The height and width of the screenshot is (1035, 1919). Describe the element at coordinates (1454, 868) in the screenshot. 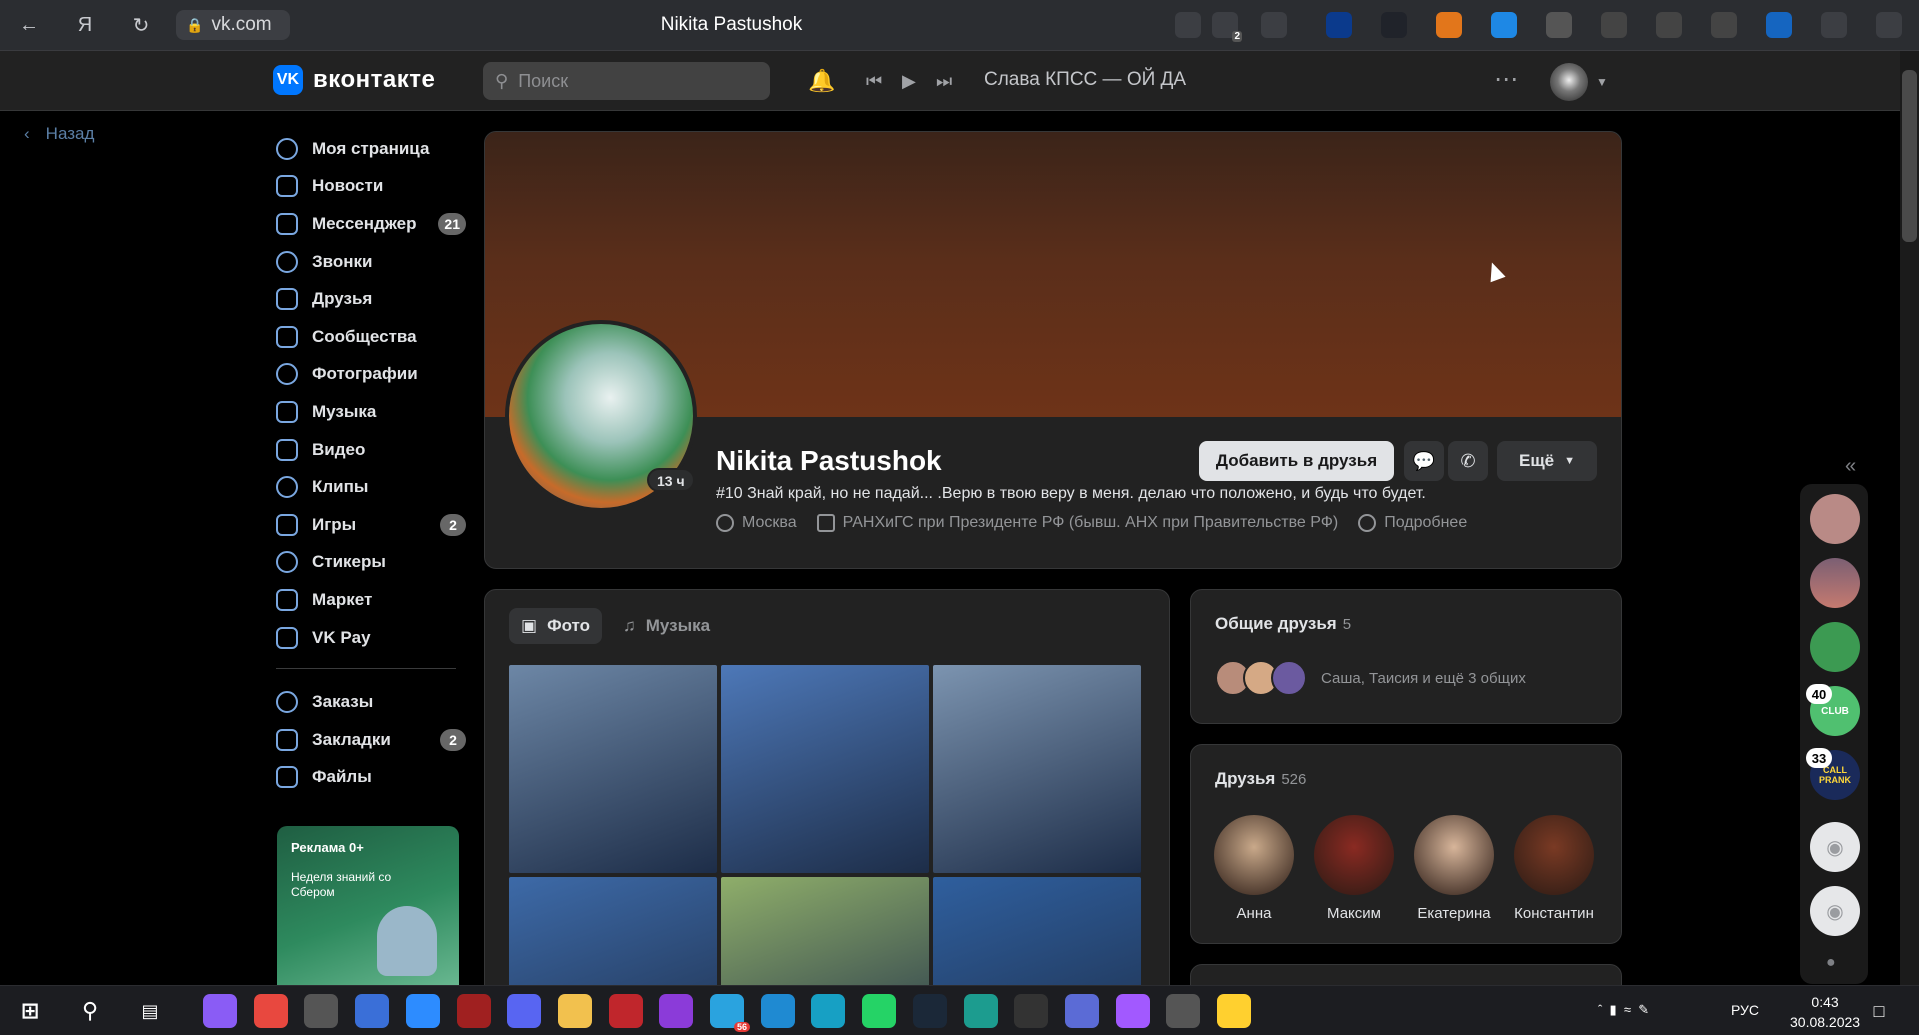

I see `friend-item: Екатерина` at that location.